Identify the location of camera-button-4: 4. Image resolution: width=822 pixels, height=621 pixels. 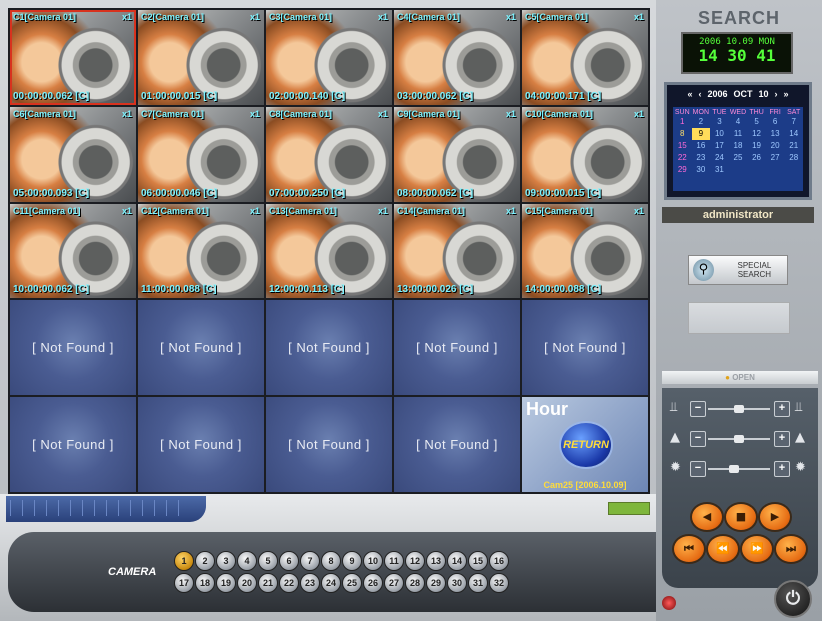
(247, 561).